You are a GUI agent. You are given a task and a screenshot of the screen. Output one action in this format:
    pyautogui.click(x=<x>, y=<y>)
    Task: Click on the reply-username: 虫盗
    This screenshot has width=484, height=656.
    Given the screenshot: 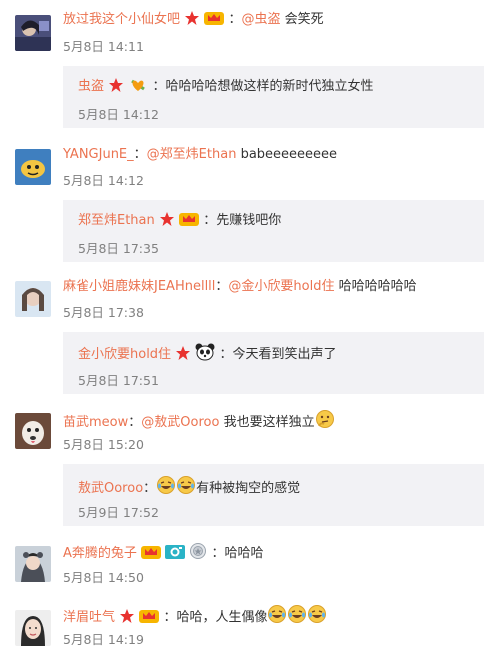 What is the action you would take?
    pyautogui.click(x=91, y=86)
    